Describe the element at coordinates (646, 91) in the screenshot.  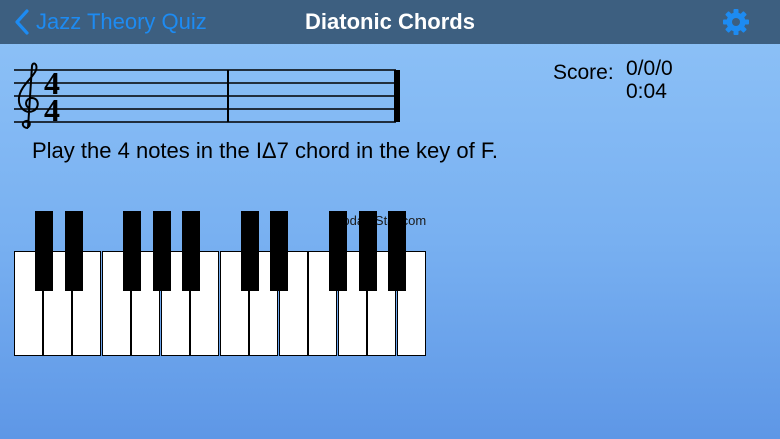
I see `elapsed-time: 0:04` at that location.